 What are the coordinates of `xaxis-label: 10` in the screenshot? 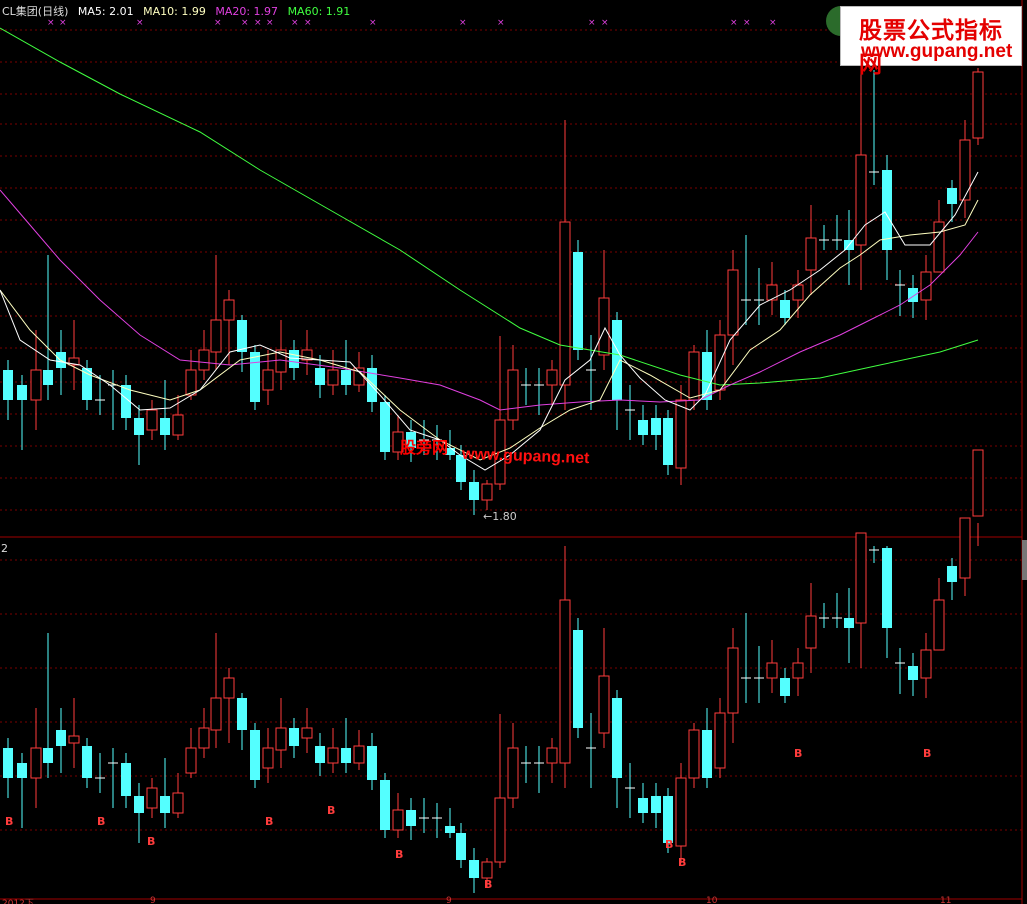 It's located at (712, 900).